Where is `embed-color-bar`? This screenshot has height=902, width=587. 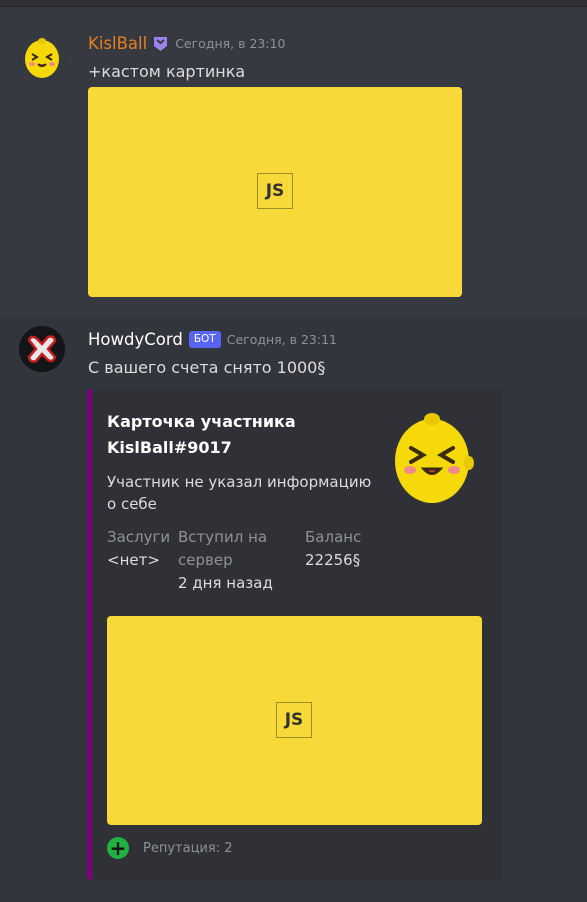
embed-color-bar is located at coordinates (89, 634).